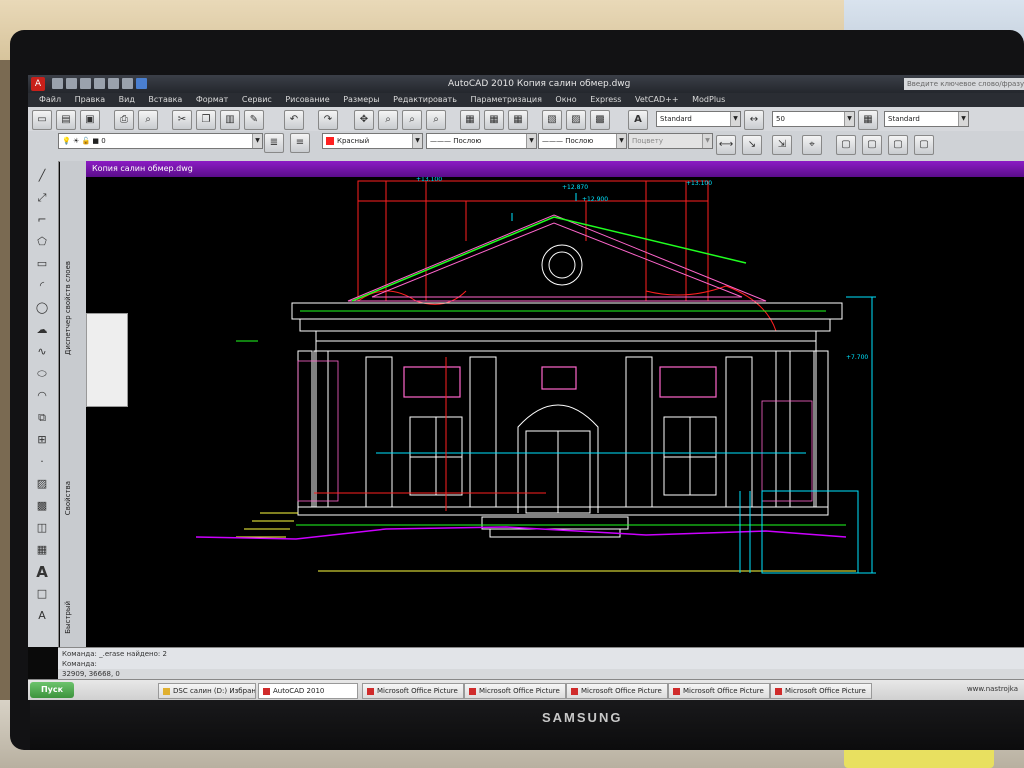 Image resolution: width=1024 pixels, height=768 pixels. What do you see at coordinates (90, 120) in the screenshot?
I see `save-icon: ▣` at bounding box center [90, 120].